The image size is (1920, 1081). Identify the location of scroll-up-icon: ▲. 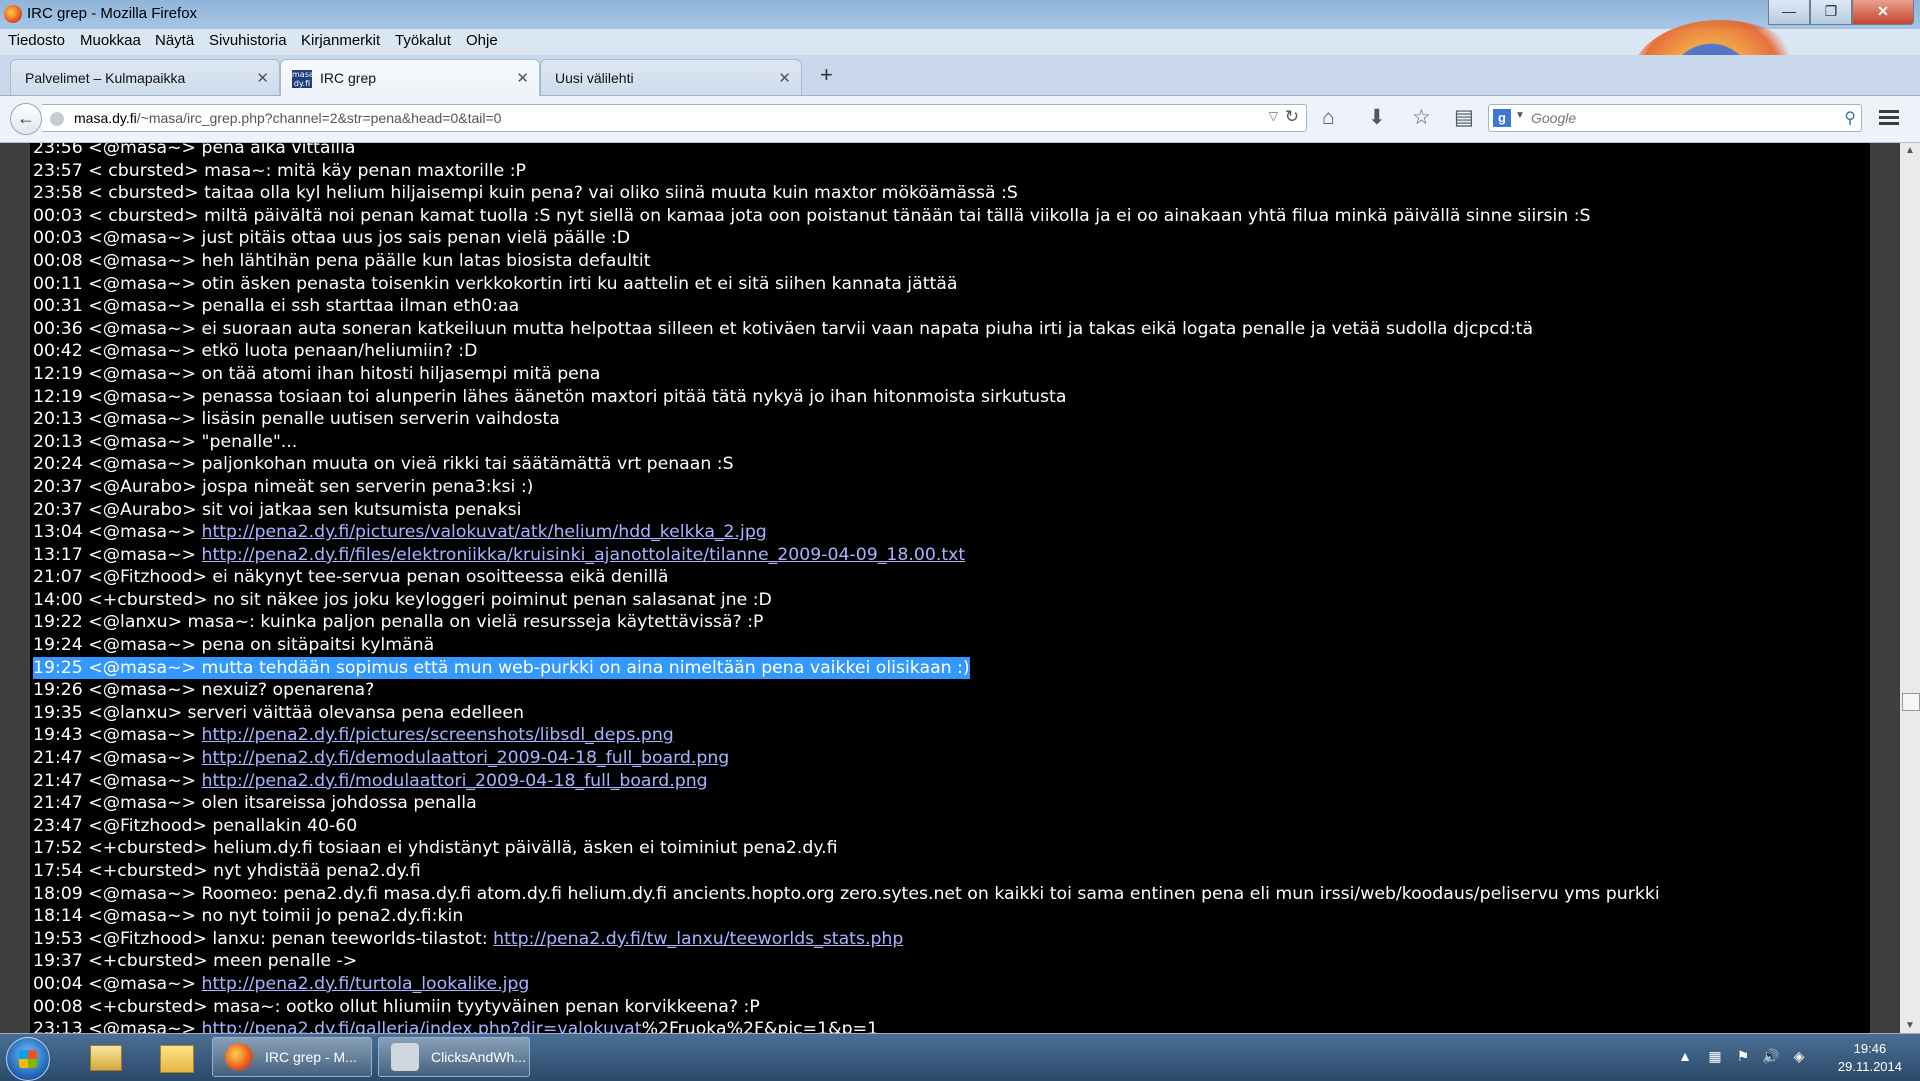
(1910, 150).